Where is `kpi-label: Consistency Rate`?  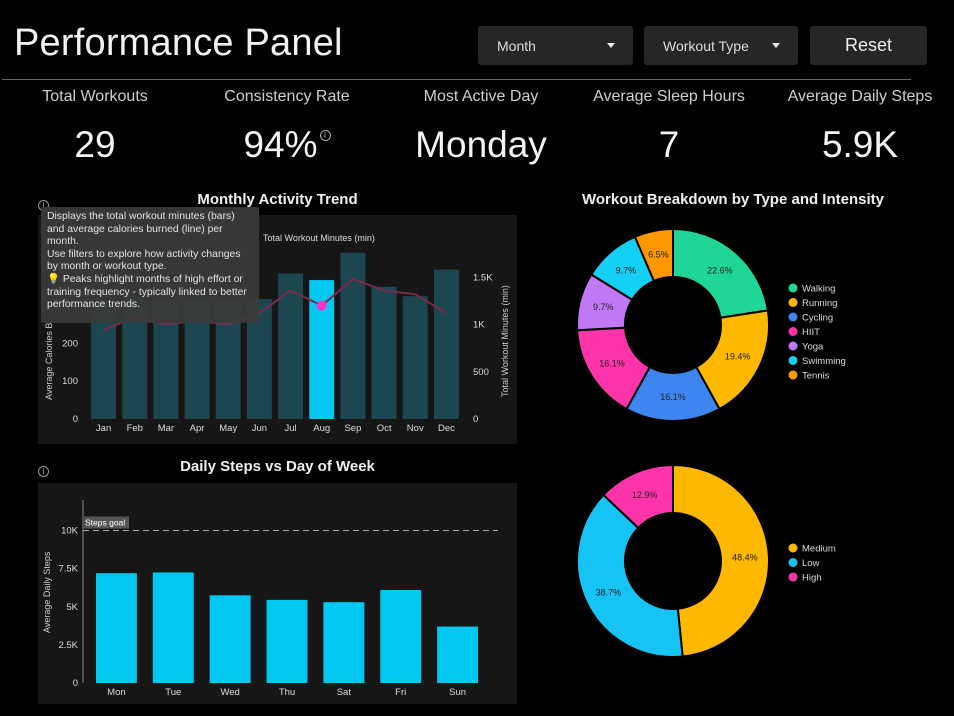
kpi-label: Consistency Rate is located at coordinates (287, 96).